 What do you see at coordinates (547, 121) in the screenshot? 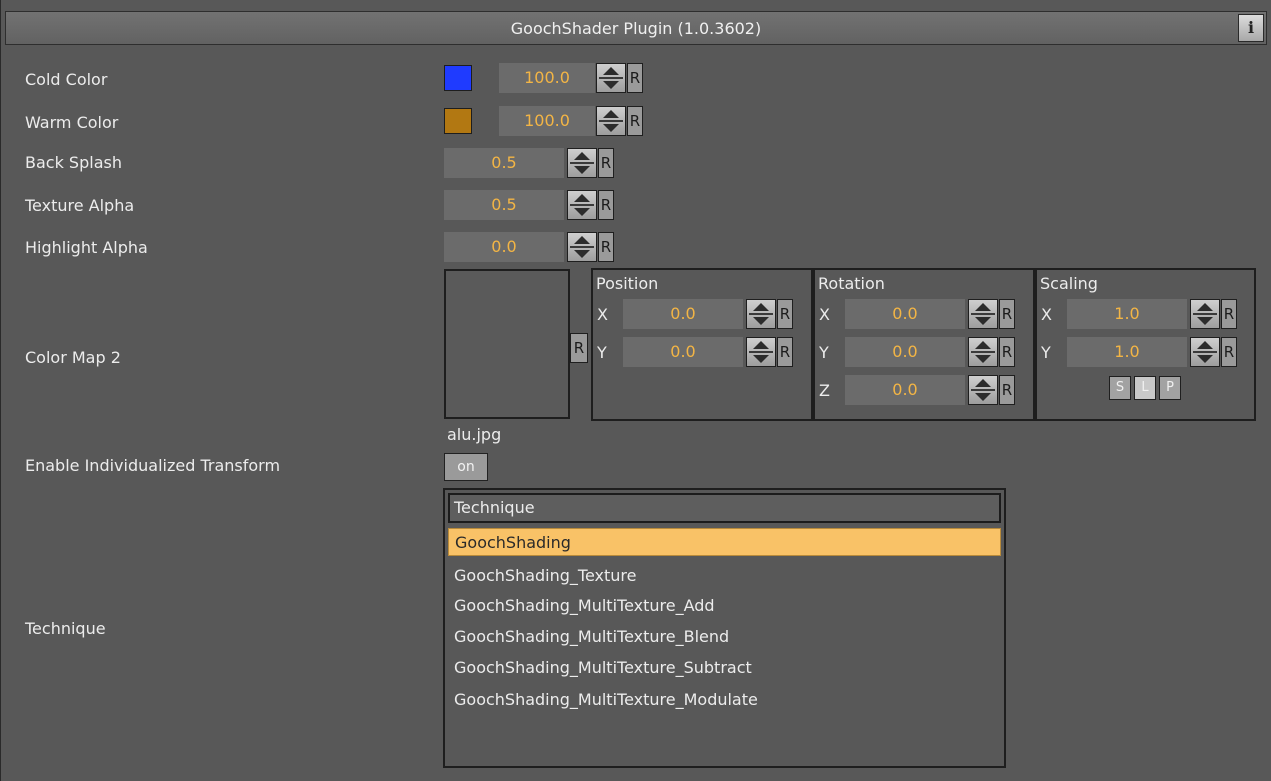
I see `warm-color-value: 100.0` at bounding box center [547, 121].